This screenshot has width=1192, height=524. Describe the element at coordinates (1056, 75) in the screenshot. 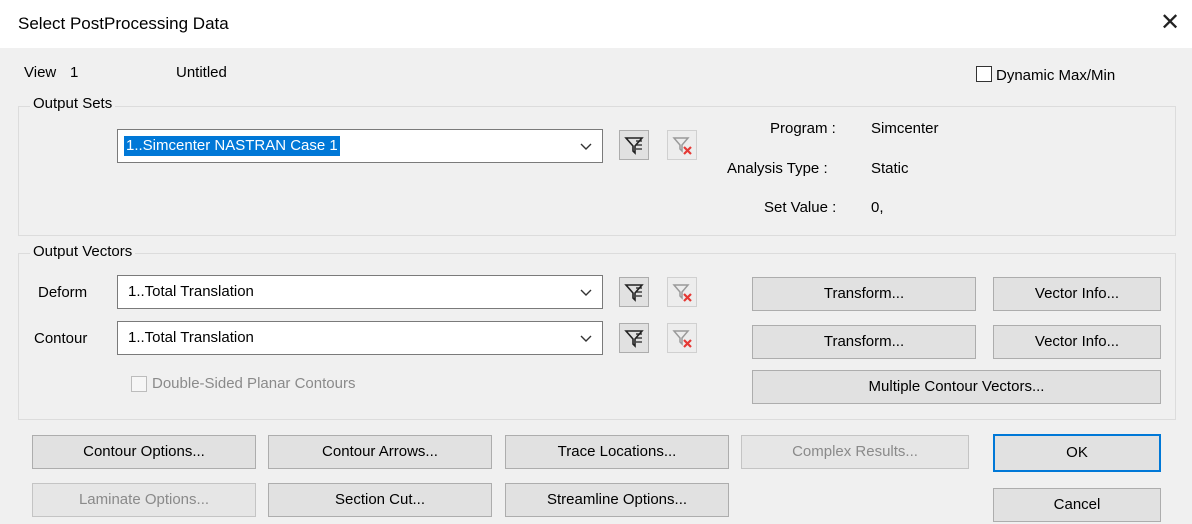

I see `dynamic-maxmin-label: Dynamic Max/Min` at that location.